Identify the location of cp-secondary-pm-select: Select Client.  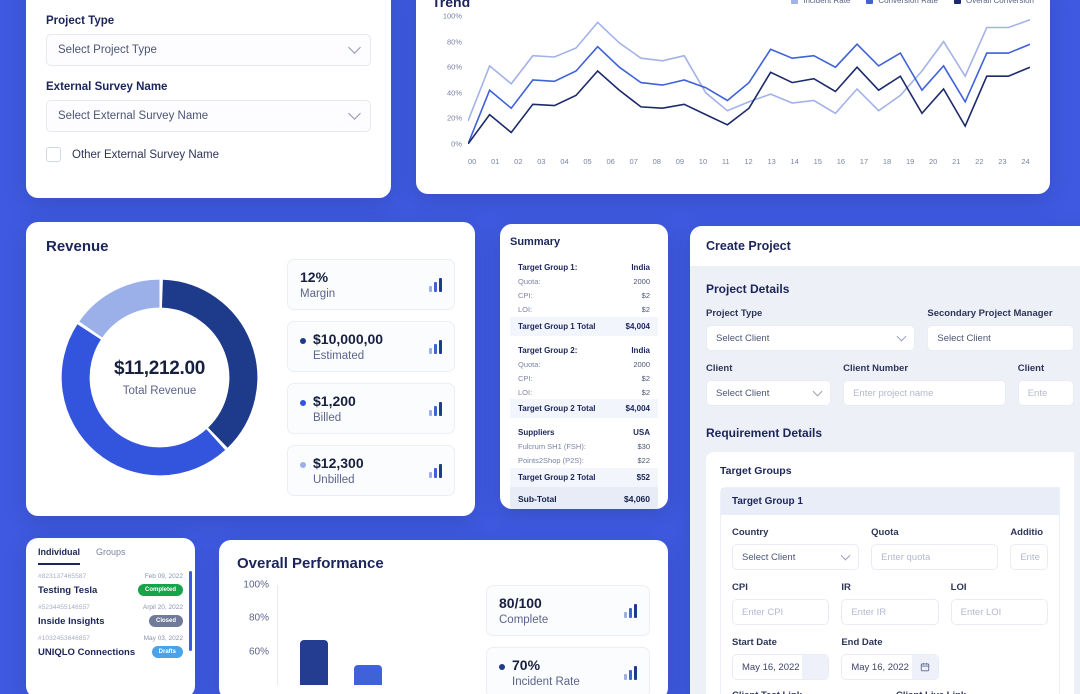
(1000, 338).